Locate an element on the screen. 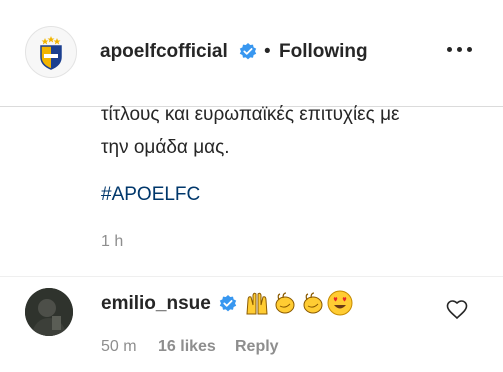 Image resolution: width=503 pixels, height=372 pixels. reply-button: Reply is located at coordinates (257, 347).